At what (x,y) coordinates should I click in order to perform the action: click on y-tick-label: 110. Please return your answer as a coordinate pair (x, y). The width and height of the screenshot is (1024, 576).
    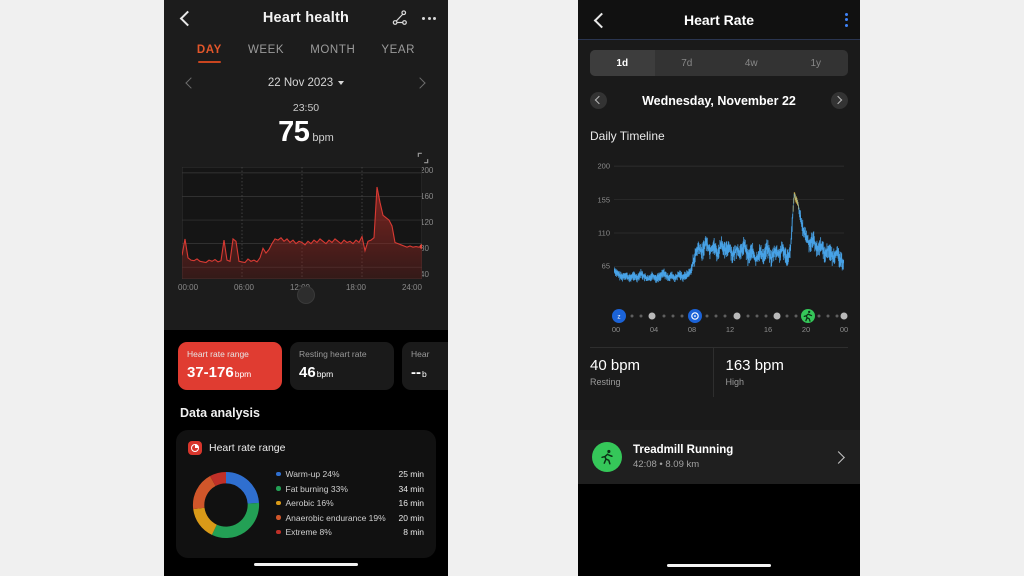
    Looking at the image, I should click on (604, 233).